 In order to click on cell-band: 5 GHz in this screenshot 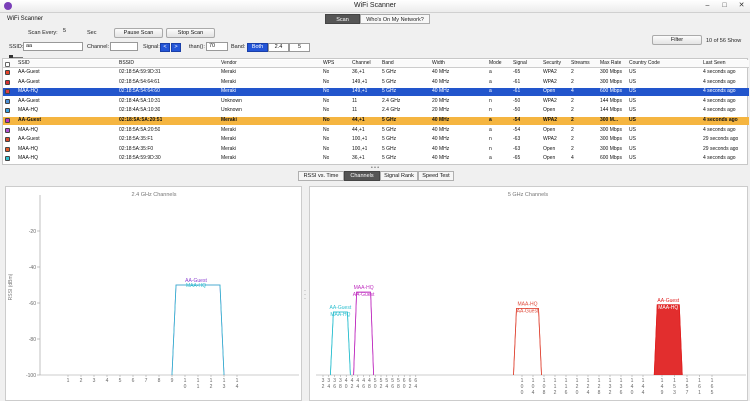, I will do `click(389, 129)`.